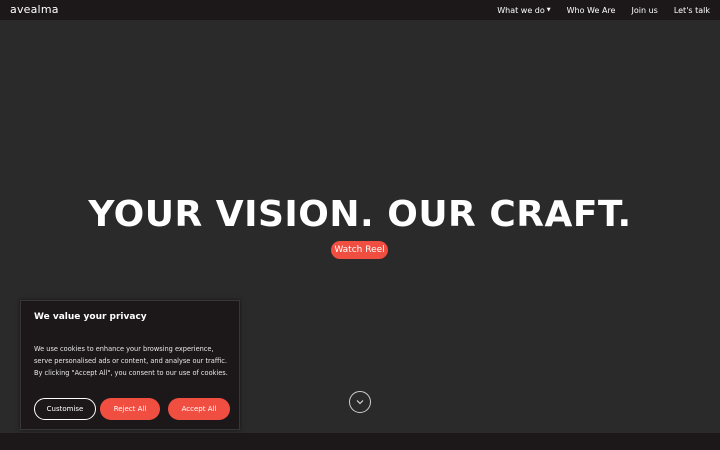 The height and width of the screenshot is (450, 720). What do you see at coordinates (359, 250) in the screenshot?
I see `watch-reel-button: Watch Reel` at bounding box center [359, 250].